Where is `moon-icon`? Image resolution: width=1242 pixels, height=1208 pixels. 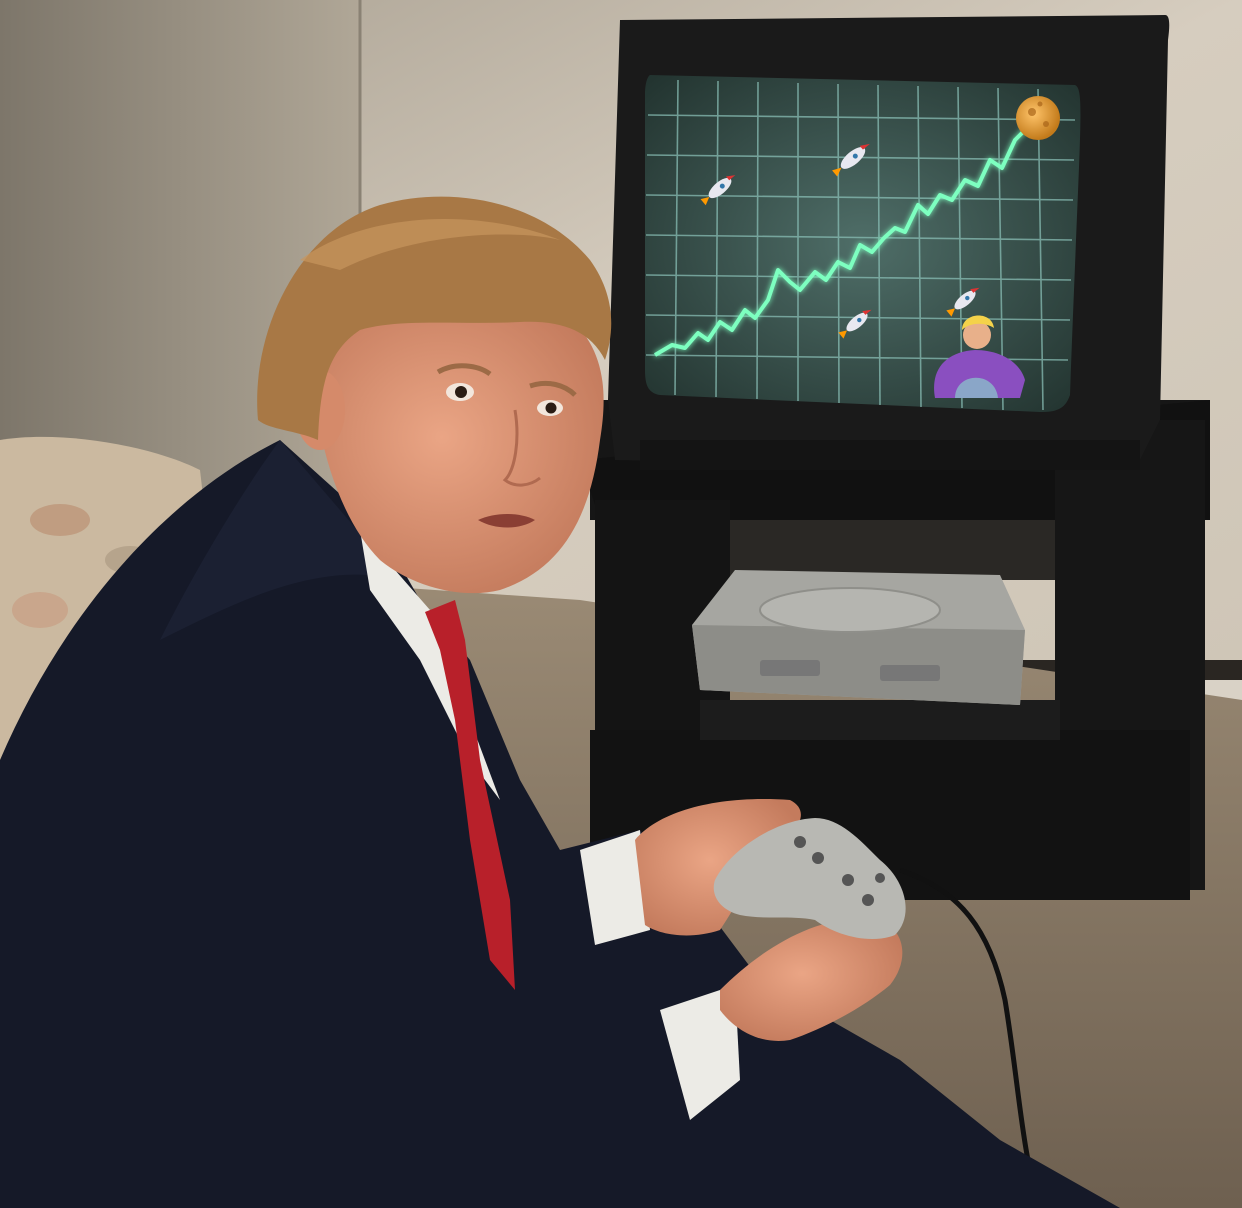
moon-icon is located at coordinates (1038, 118).